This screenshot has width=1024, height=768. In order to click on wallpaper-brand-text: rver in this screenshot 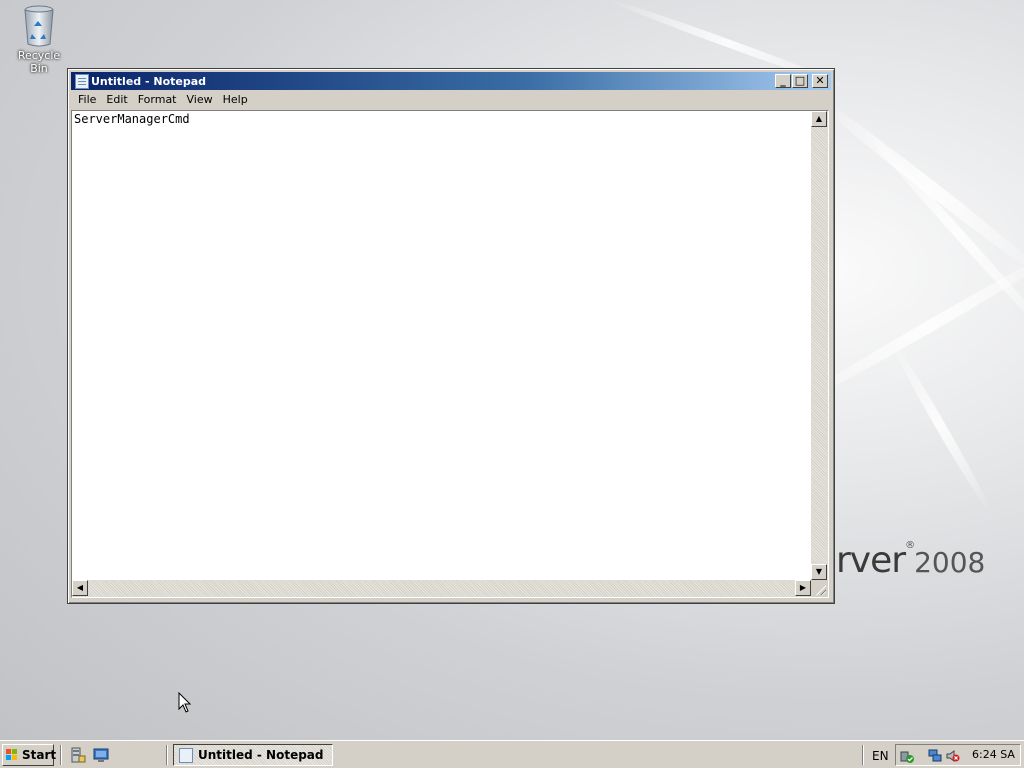, I will do `click(871, 560)`.